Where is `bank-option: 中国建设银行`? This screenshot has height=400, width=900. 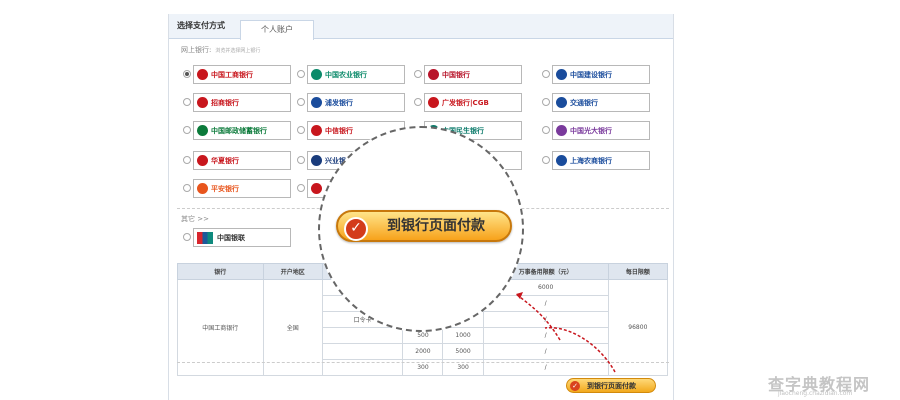 bank-option: 中国建设银行 is located at coordinates (601, 74).